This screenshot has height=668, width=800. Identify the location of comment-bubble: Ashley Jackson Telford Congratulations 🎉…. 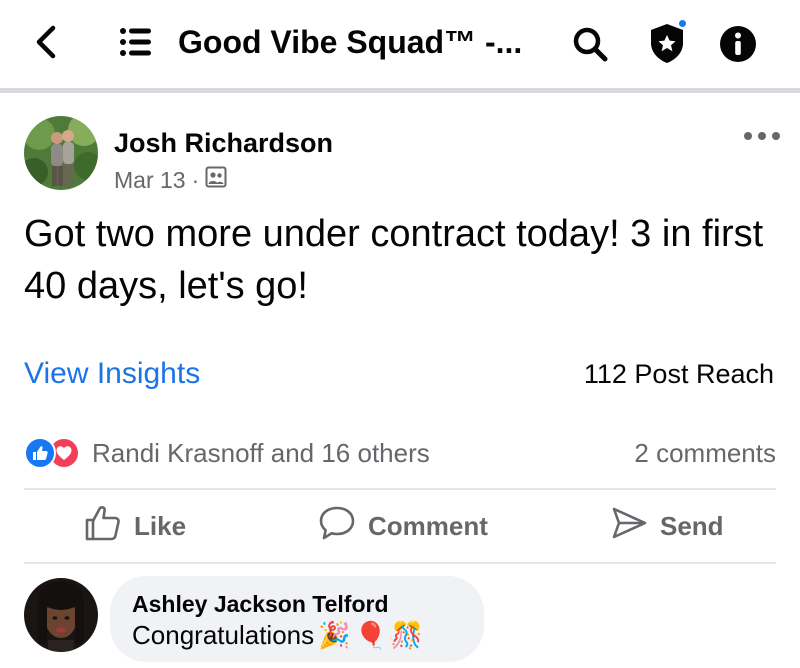
(297, 619).